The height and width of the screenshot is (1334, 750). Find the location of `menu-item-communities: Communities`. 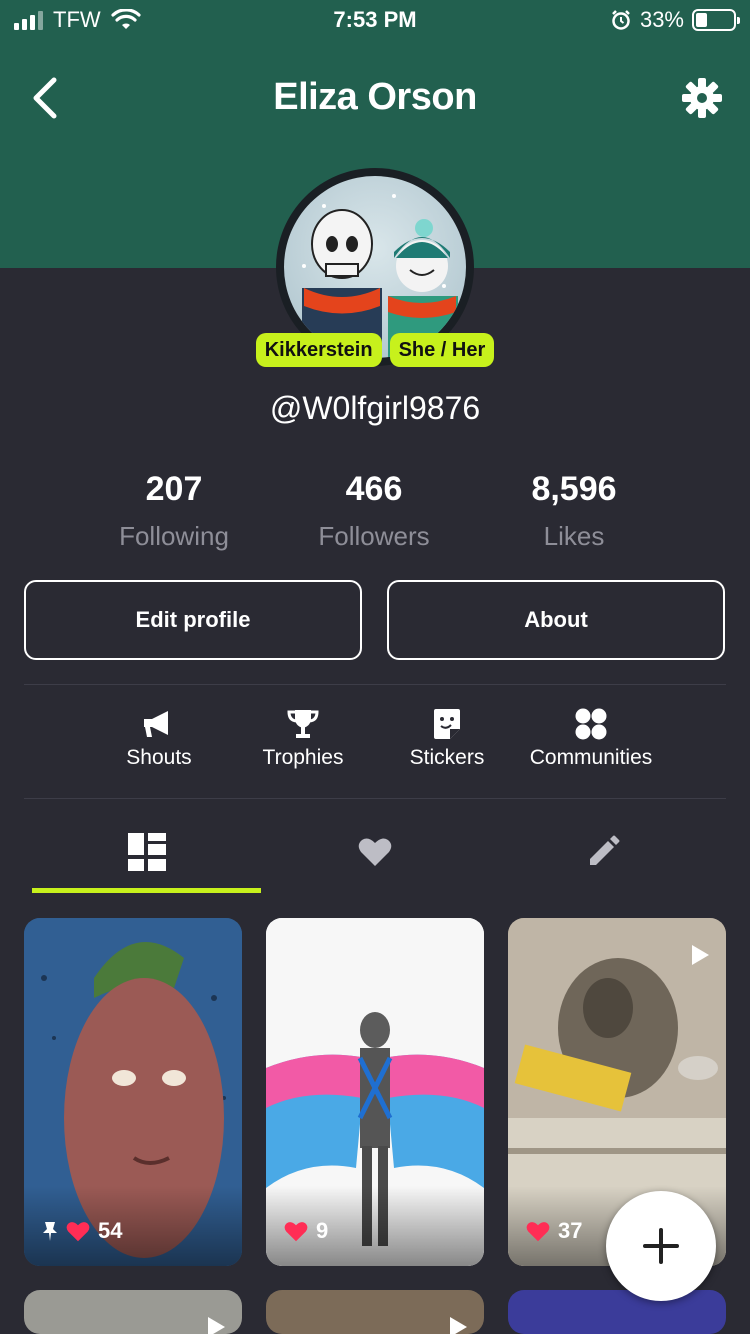

menu-item-communities: Communities is located at coordinates (591, 738).